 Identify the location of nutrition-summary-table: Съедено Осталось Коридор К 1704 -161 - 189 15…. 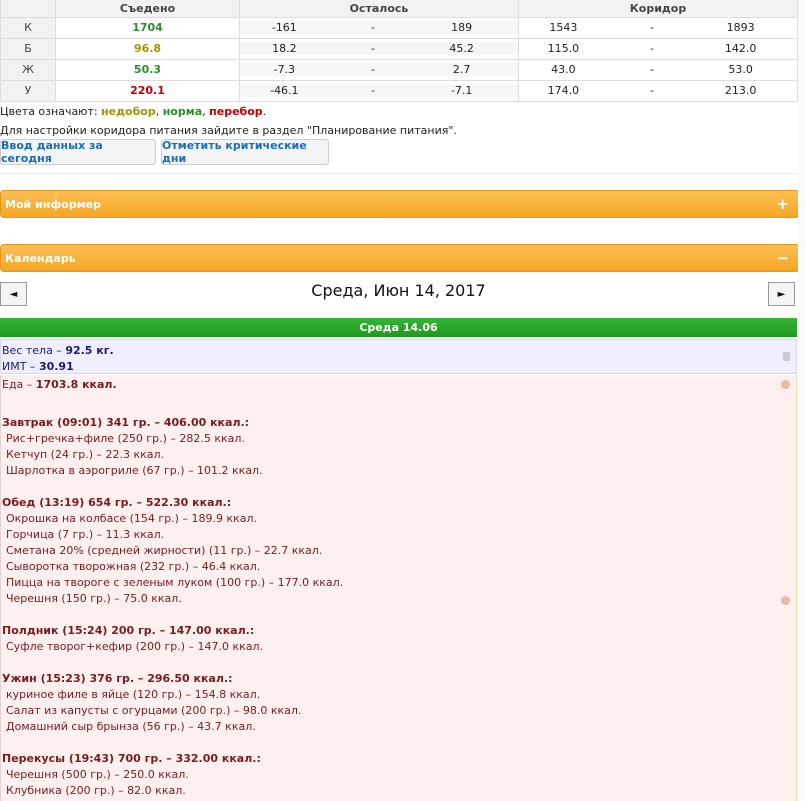
(399, 51).